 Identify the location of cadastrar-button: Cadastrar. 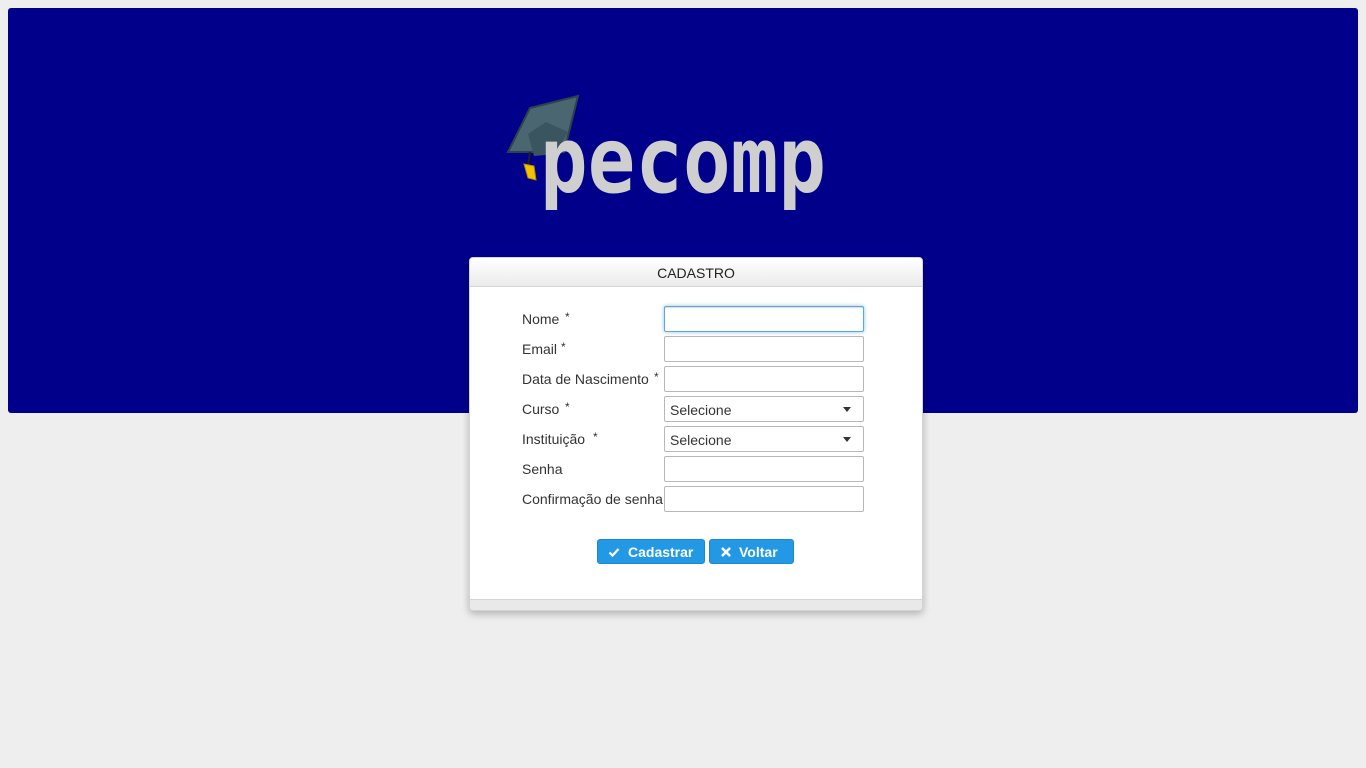
(651, 551).